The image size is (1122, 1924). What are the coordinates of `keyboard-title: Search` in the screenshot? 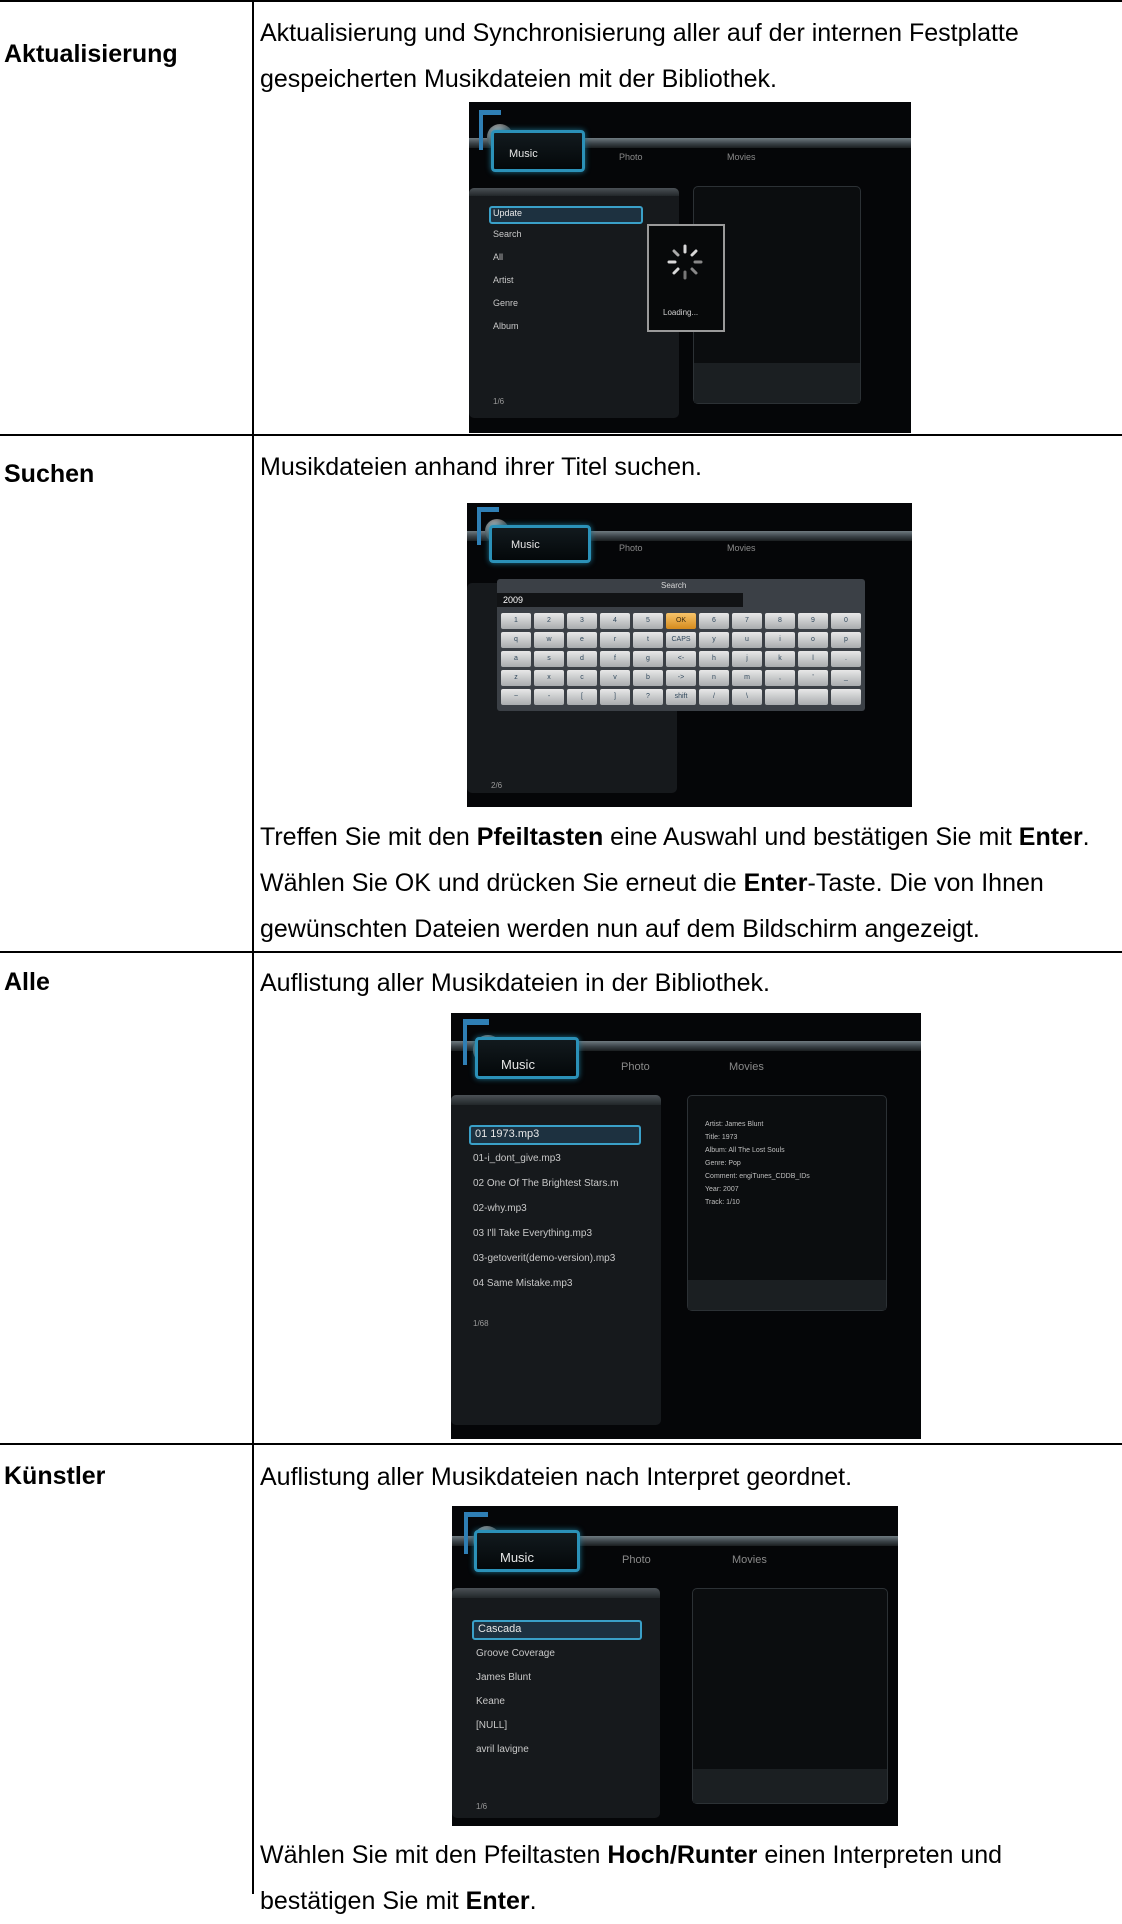 It's located at (674, 585).